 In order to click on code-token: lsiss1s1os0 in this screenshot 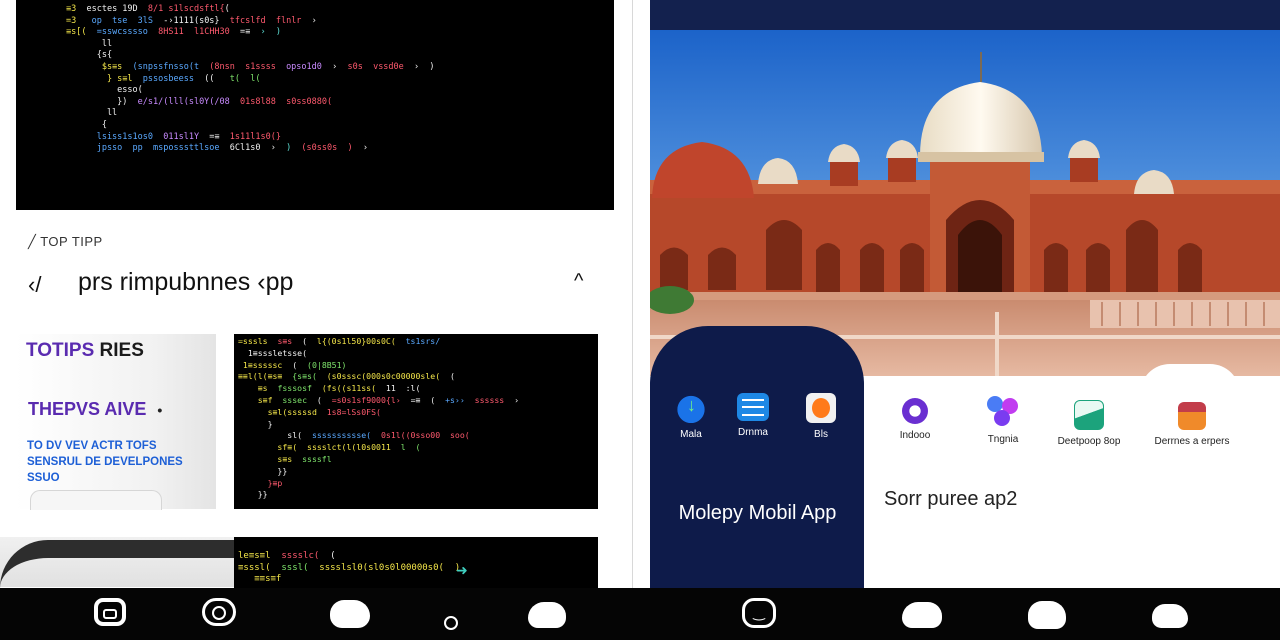, I will do `click(115, 136)`.